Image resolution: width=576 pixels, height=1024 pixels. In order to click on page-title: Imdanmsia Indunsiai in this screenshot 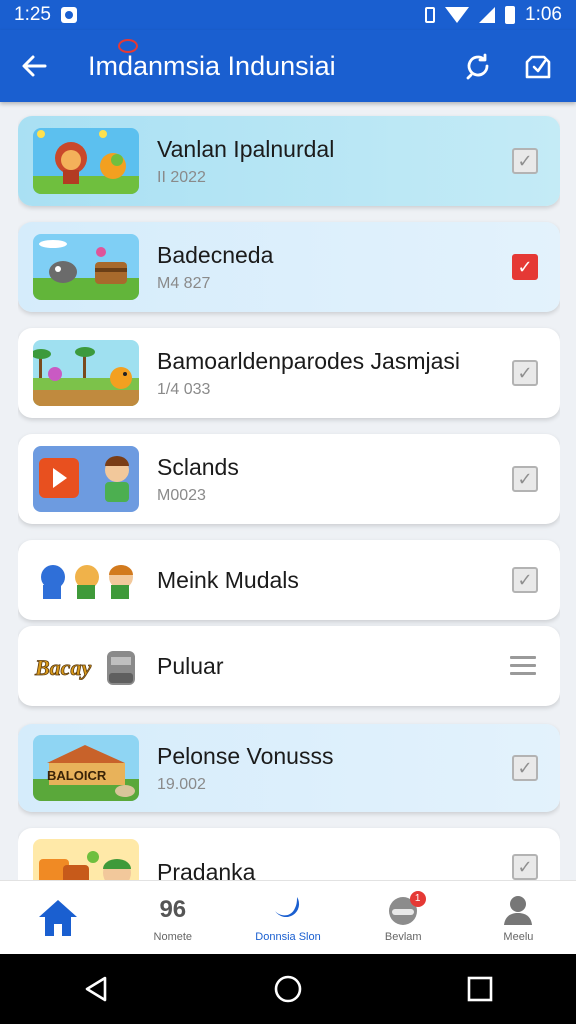, I will do `click(272, 60)`.